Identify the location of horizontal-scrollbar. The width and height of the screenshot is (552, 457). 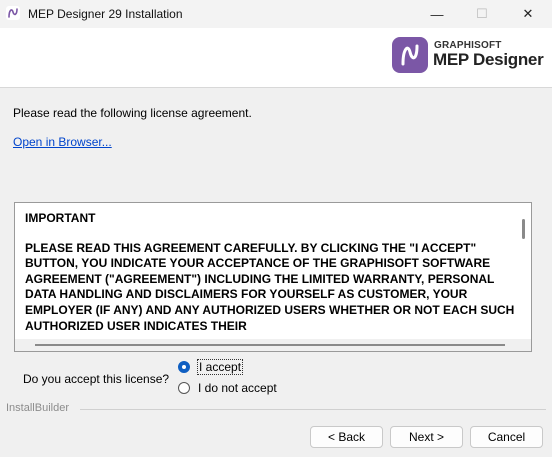
(270, 345).